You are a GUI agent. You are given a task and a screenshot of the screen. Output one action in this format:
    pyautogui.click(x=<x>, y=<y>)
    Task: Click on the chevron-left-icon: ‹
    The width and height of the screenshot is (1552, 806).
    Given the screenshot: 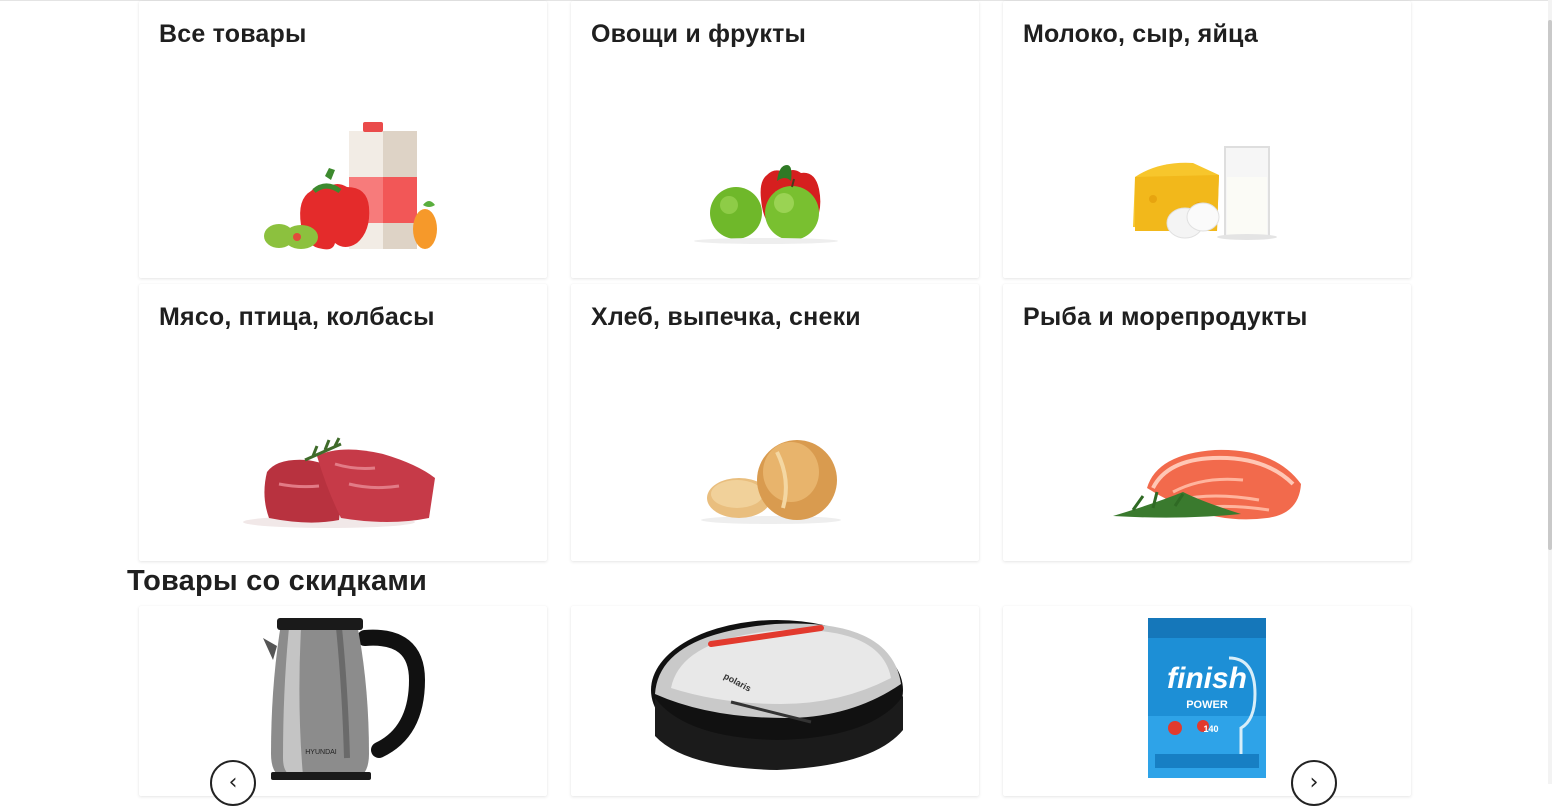 What is the action you would take?
    pyautogui.click(x=233, y=782)
    